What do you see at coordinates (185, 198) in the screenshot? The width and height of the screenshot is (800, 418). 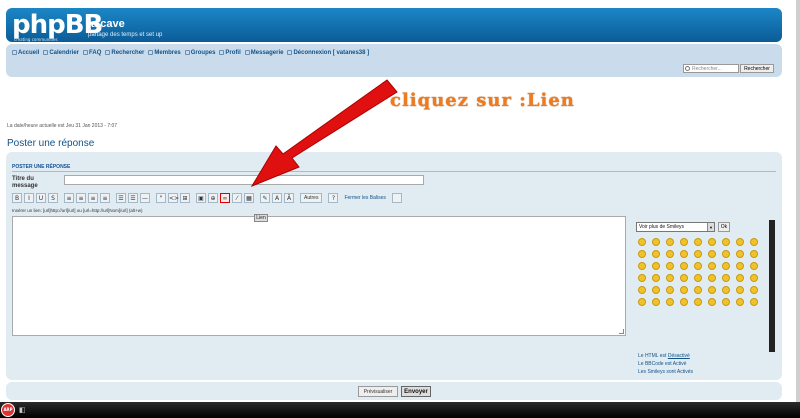 I see `table-button: ⊞` at bounding box center [185, 198].